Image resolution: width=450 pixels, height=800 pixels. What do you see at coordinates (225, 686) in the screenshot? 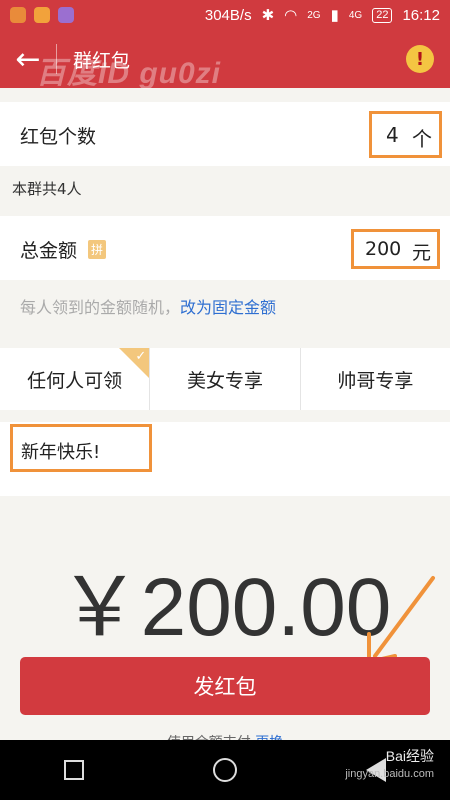
I see `send-red-packet-button: 发红包` at bounding box center [225, 686].